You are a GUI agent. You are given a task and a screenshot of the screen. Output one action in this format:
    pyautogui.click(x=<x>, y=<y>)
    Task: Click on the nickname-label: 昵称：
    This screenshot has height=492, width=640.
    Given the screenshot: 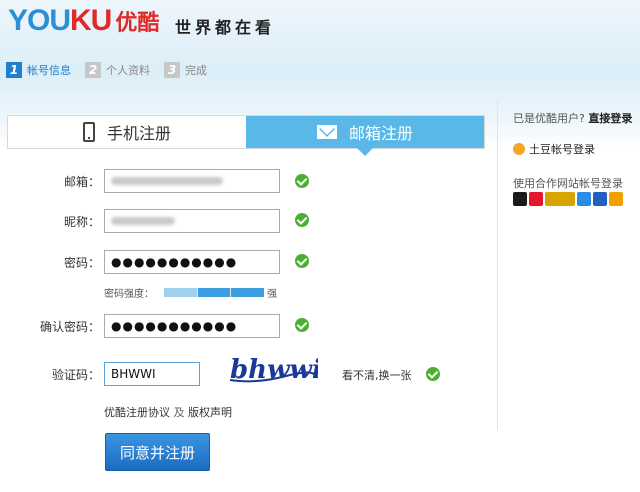 What is the action you would take?
    pyautogui.click(x=81, y=221)
    